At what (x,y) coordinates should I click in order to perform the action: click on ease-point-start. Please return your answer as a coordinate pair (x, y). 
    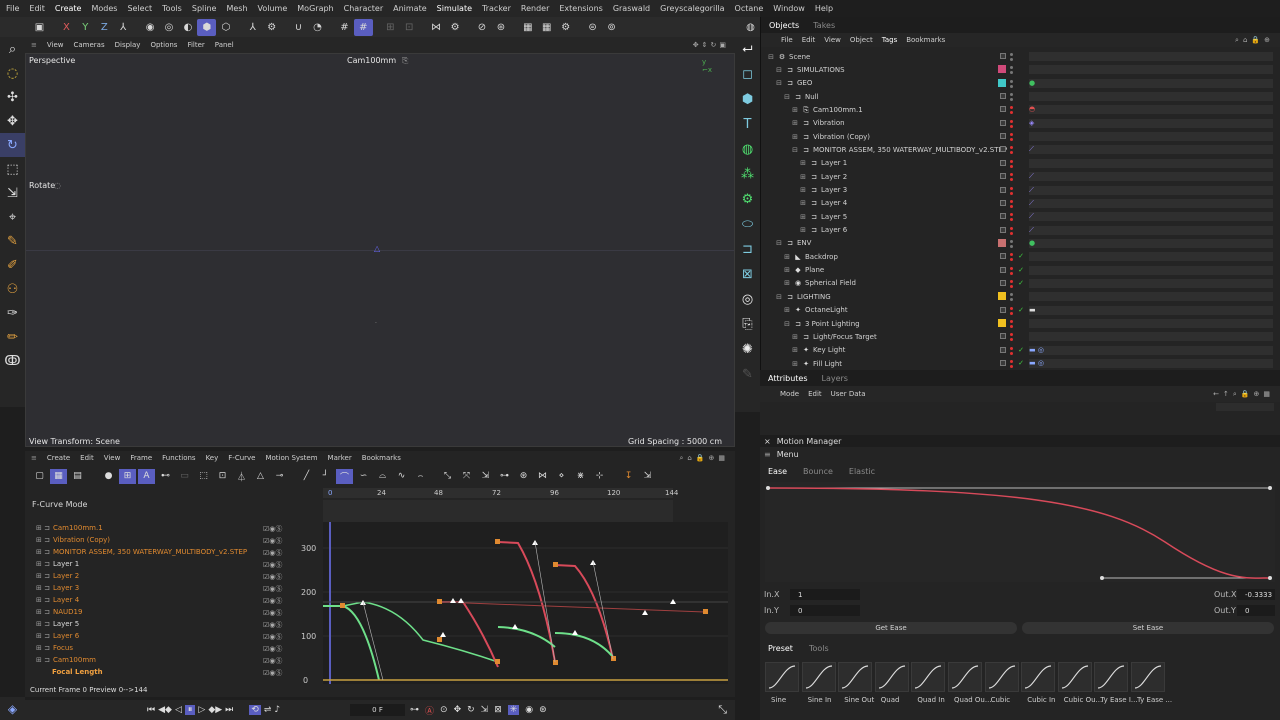
    Looking at the image, I should click on (768, 488).